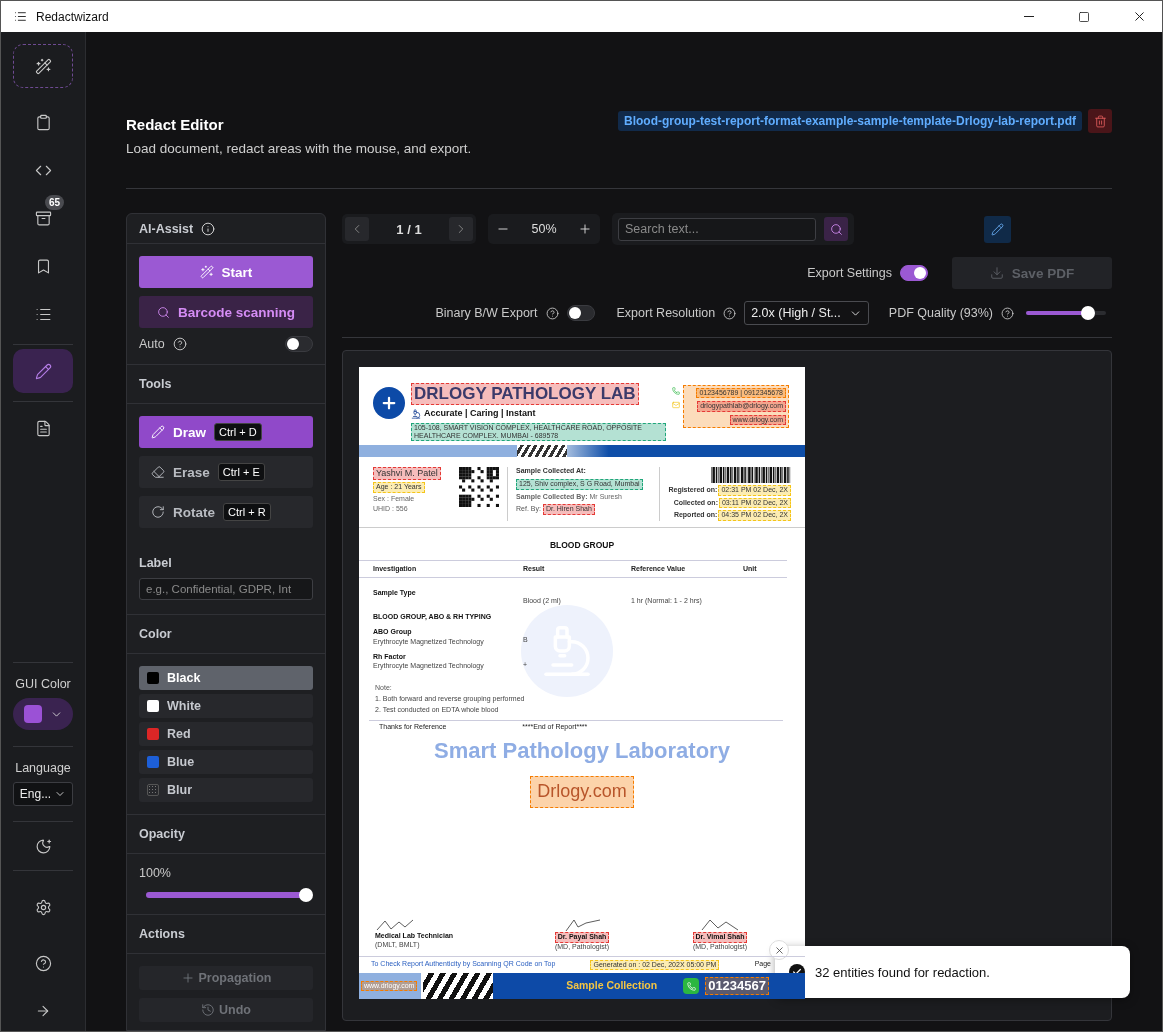 This screenshot has height=1032, width=1163. I want to click on edit-button, so click(997, 229).